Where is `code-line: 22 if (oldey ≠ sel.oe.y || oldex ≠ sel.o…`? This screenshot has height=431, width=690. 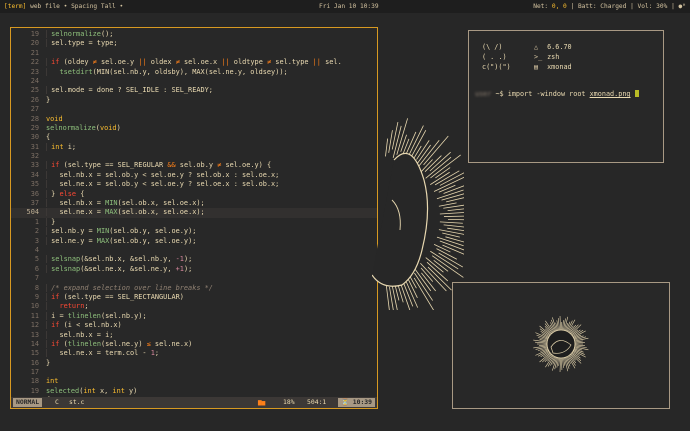 code-line: 22 if (oldey ≠ sel.oe.y || oldex ≠ sel.o… is located at coordinates (194, 62).